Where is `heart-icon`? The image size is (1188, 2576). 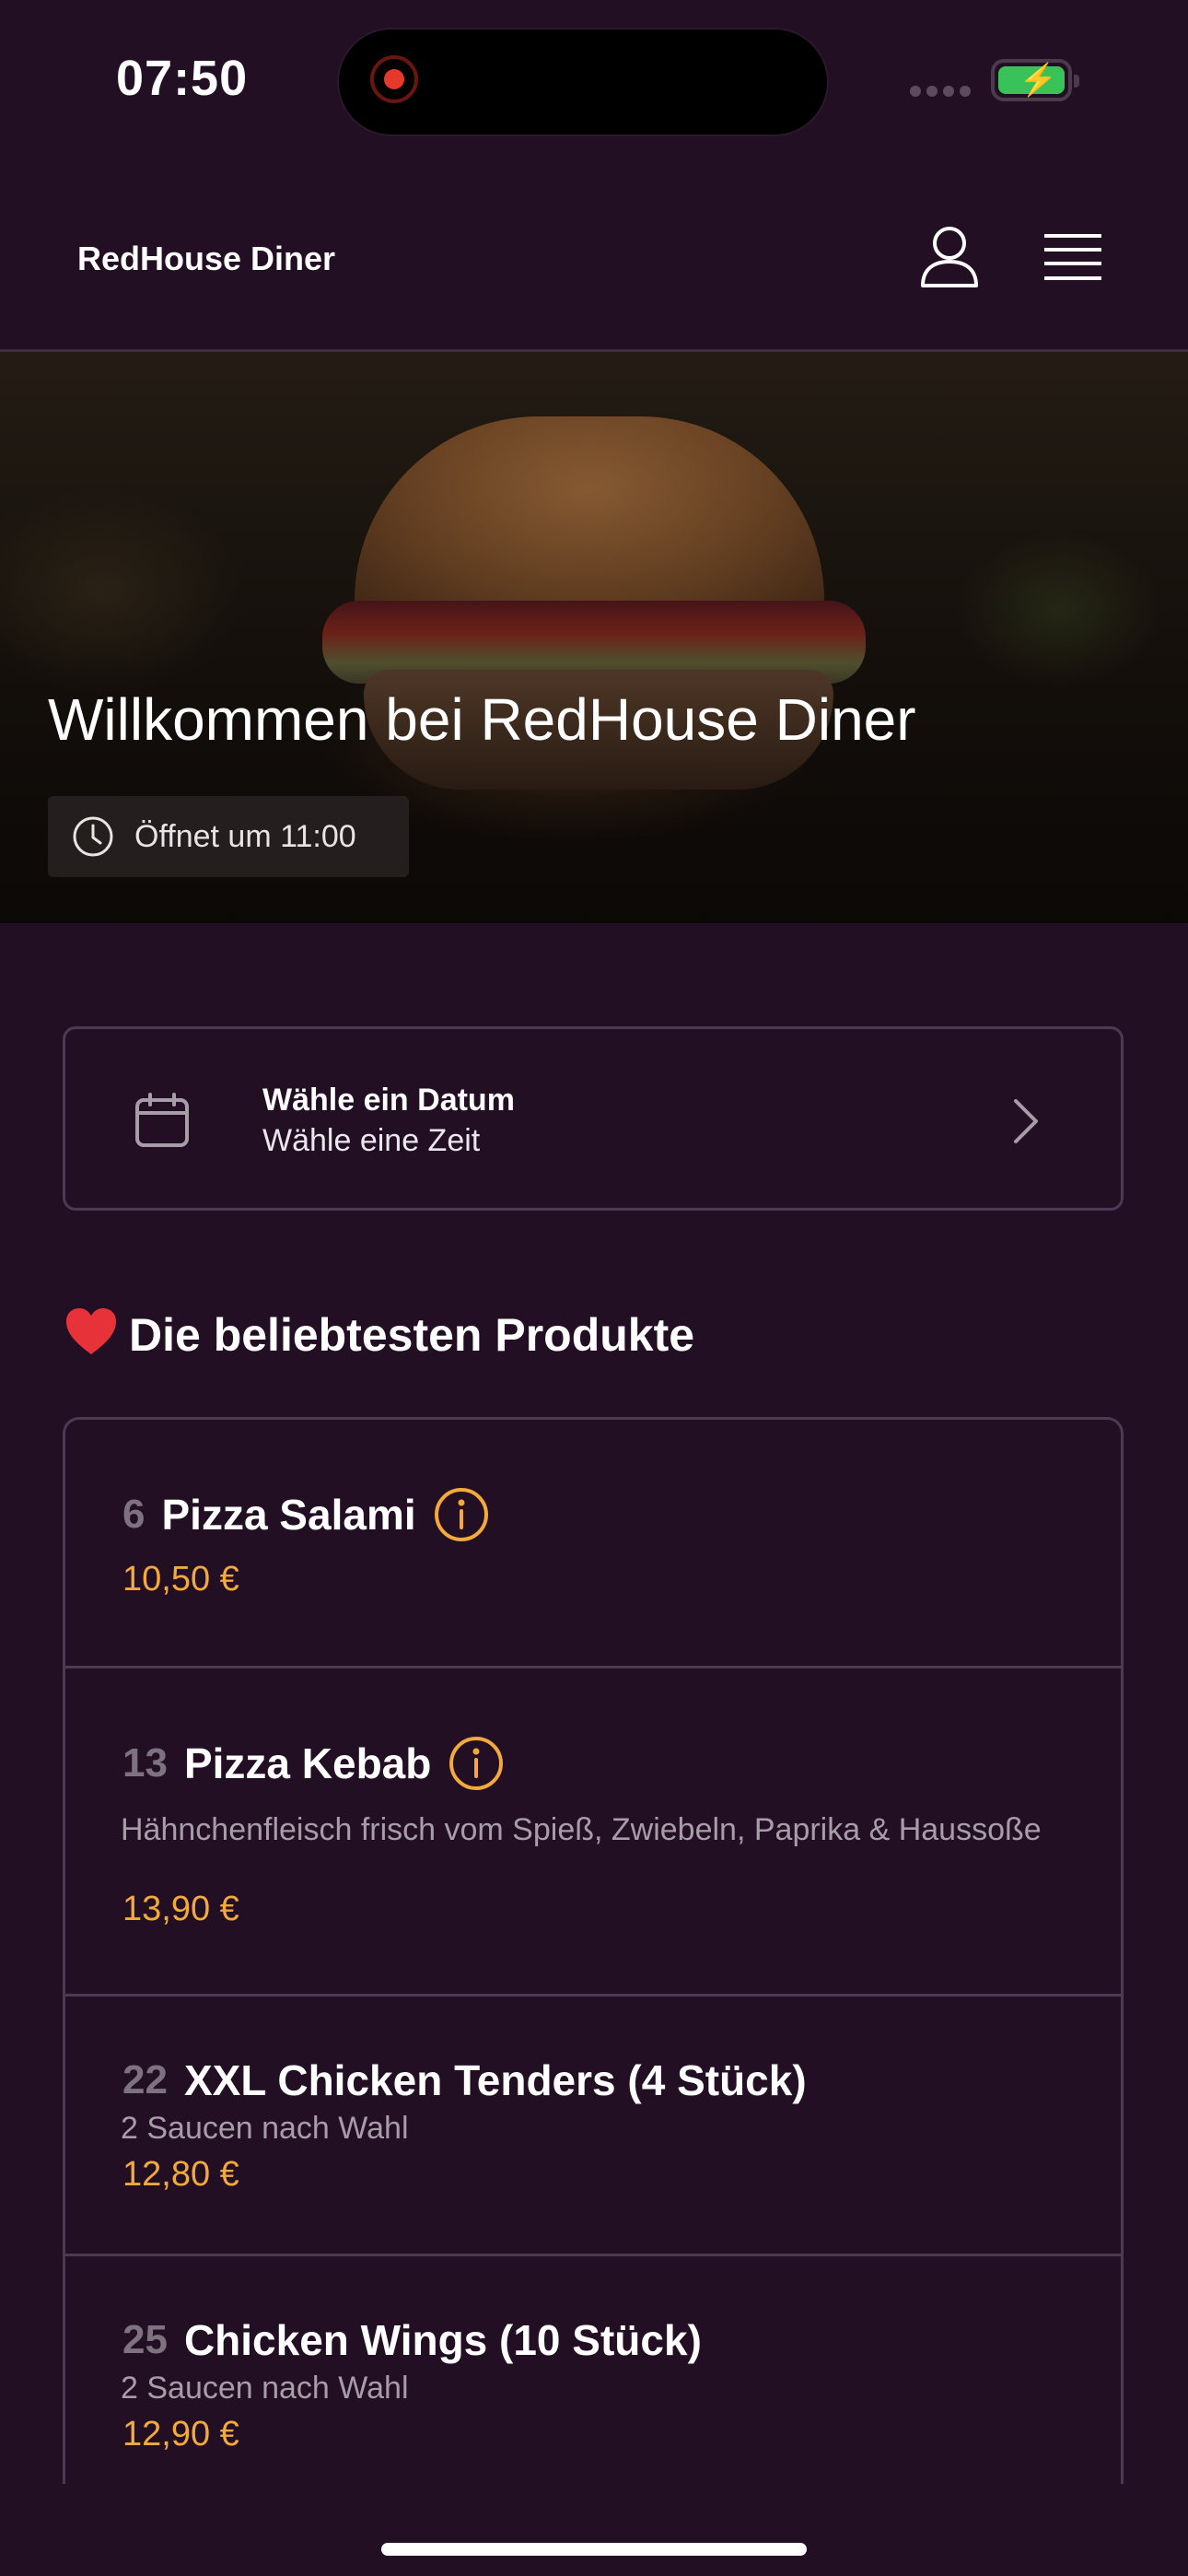 heart-icon is located at coordinates (91, 1331).